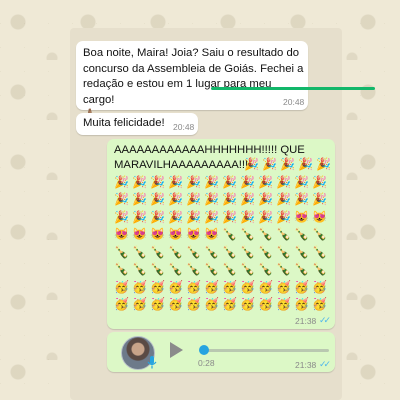  Describe the element at coordinates (206, 363) in the screenshot. I see `audio-duration: 0:28` at that location.